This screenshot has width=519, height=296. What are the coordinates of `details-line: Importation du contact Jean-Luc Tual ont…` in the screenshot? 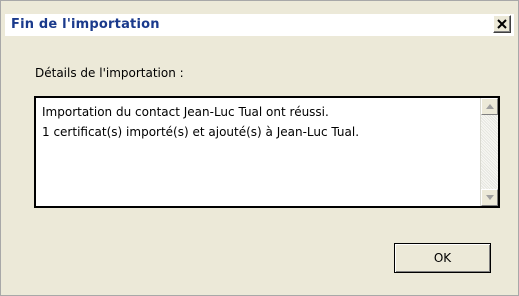 It's located at (185, 112).